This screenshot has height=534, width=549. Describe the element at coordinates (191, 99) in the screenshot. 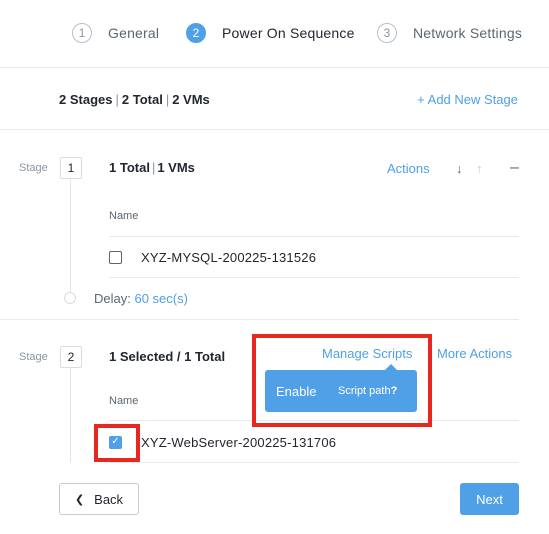

I see `vm-count: 2 VMs` at that location.